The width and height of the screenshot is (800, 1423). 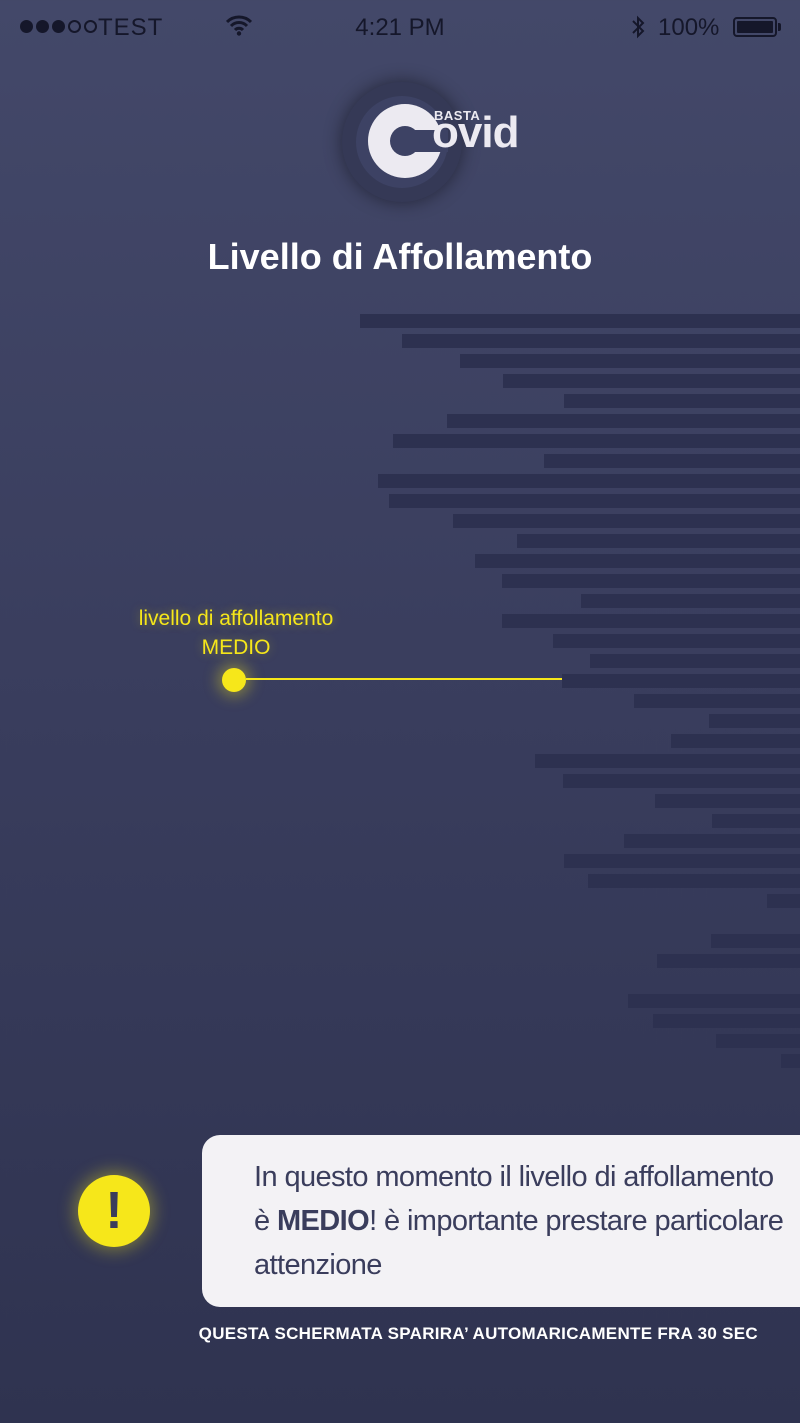 I want to click on alert-level-bold: MEDIO, so click(x=323, y=1221).